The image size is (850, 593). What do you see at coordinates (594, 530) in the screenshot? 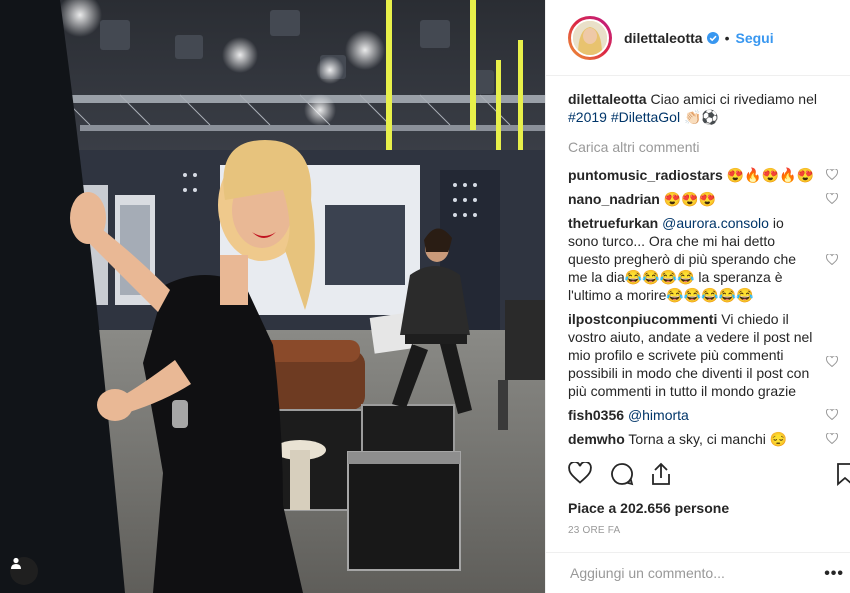
I see `post-timestamp: 23 ORE FA` at bounding box center [594, 530].